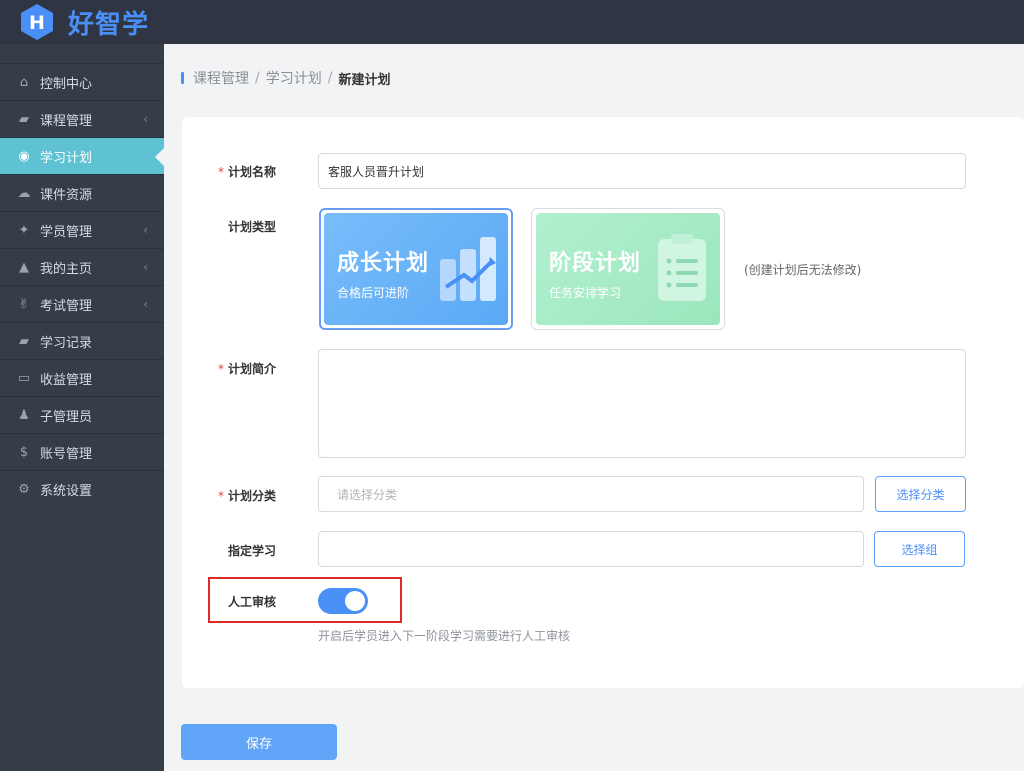  Describe the element at coordinates (252, 496) in the screenshot. I see `plan-category-label-text: 计划分类` at that location.